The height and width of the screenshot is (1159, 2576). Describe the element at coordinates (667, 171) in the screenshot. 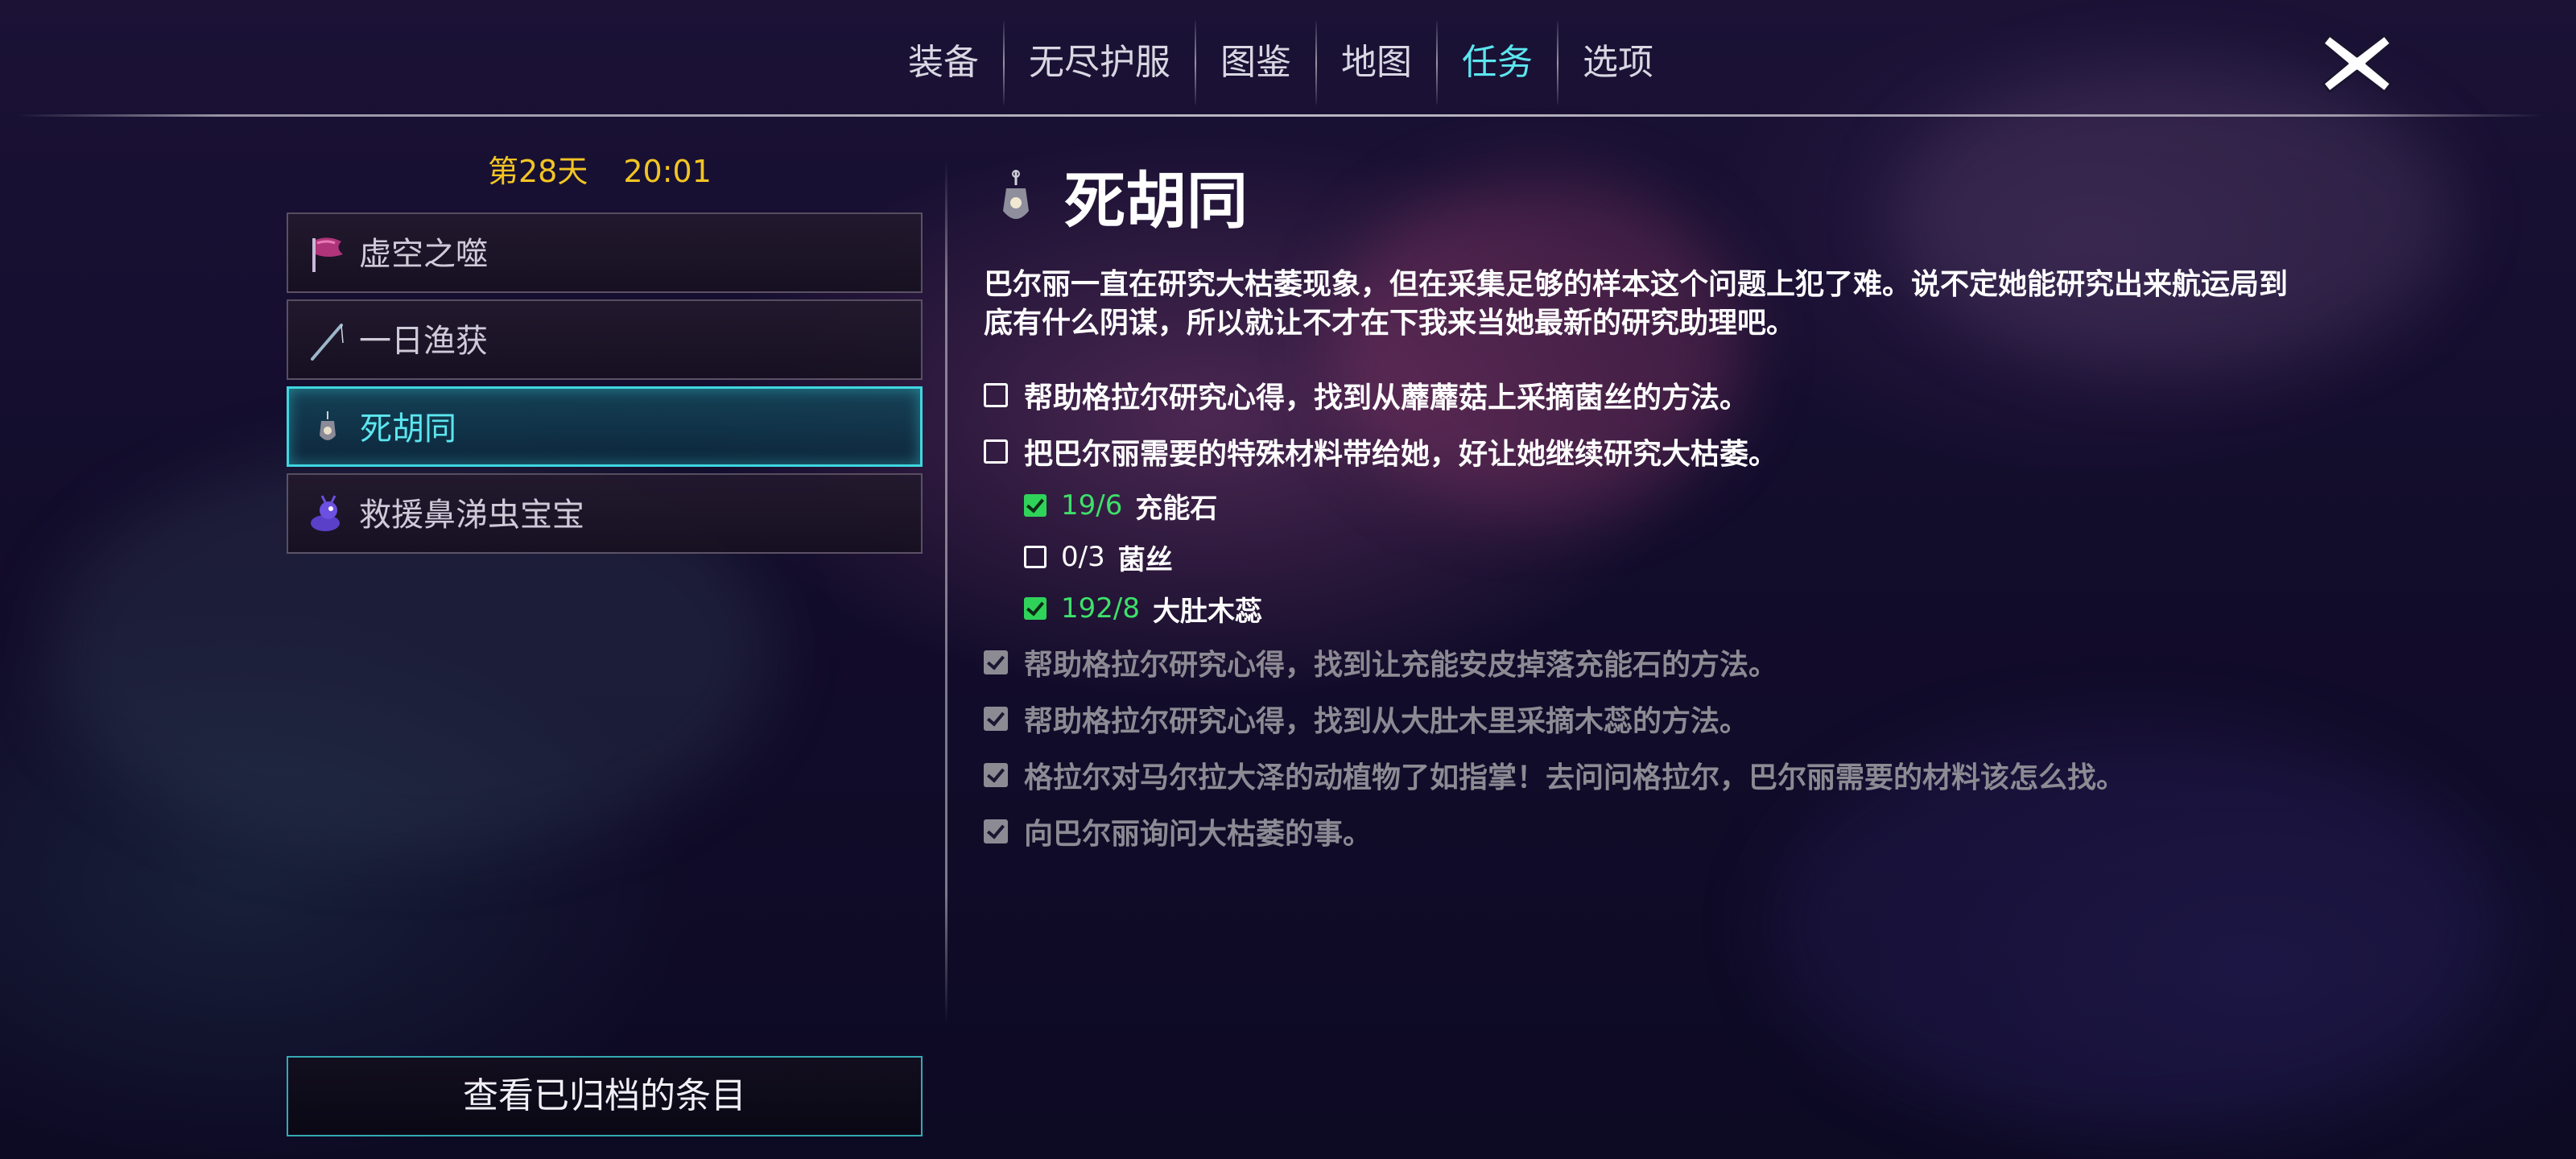

I see `clock-time: 20:01` at that location.